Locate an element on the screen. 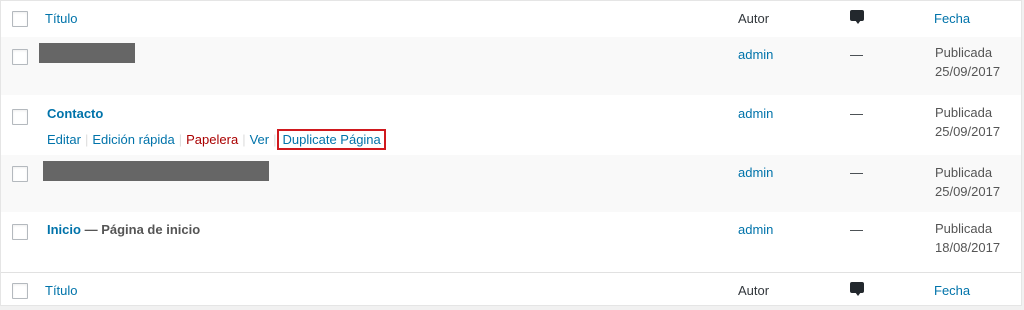 The width and height of the screenshot is (1024, 310). select-all-checkbox is located at coordinates (20, 19).